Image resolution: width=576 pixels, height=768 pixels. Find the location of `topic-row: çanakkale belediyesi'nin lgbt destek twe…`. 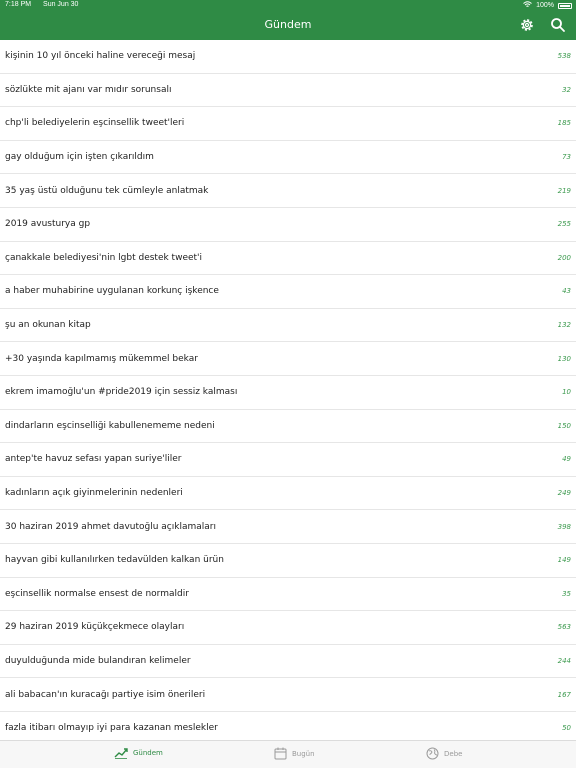

topic-row: çanakkale belediyesi'nin lgbt destek twe… is located at coordinates (288, 259).